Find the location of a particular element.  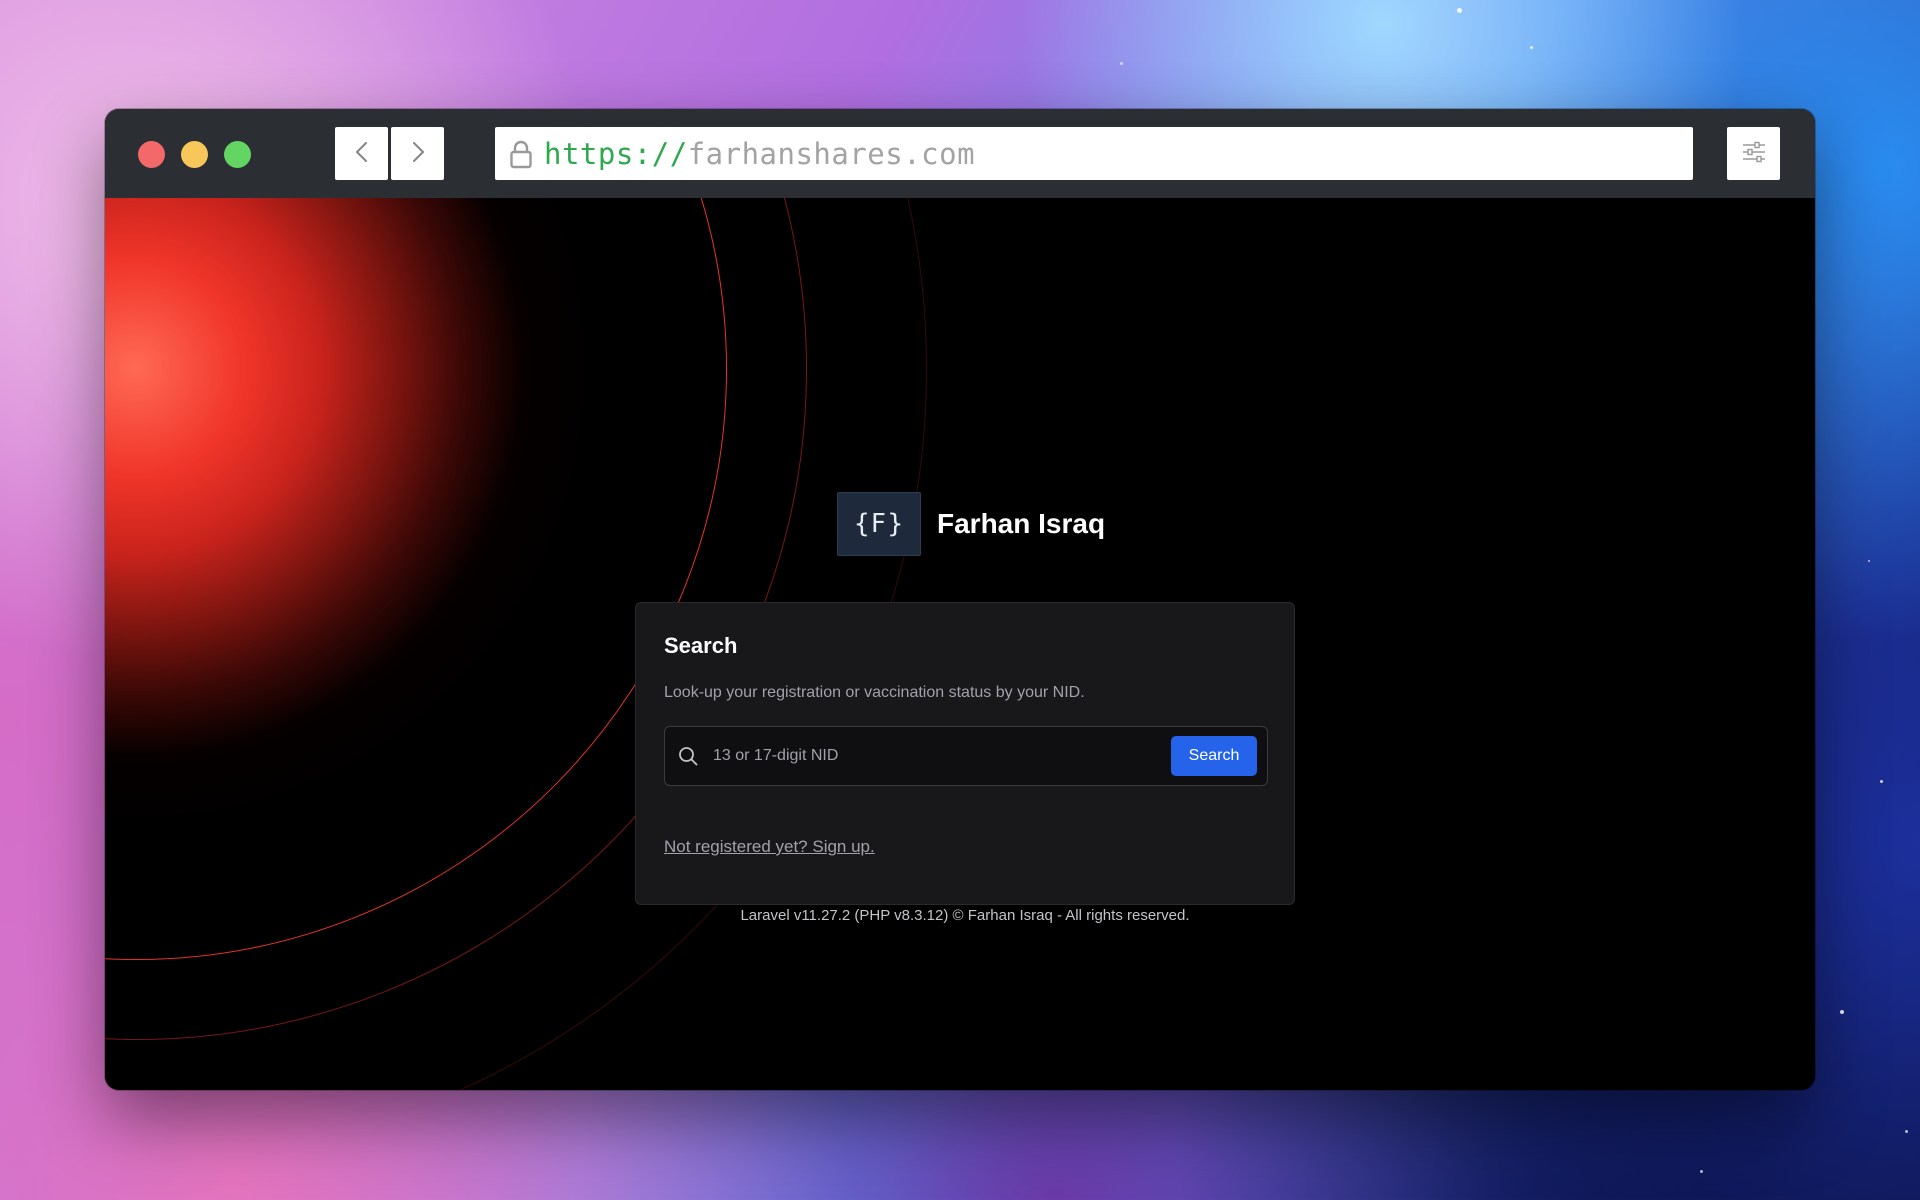

back-arrow-icon is located at coordinates (362, 154).